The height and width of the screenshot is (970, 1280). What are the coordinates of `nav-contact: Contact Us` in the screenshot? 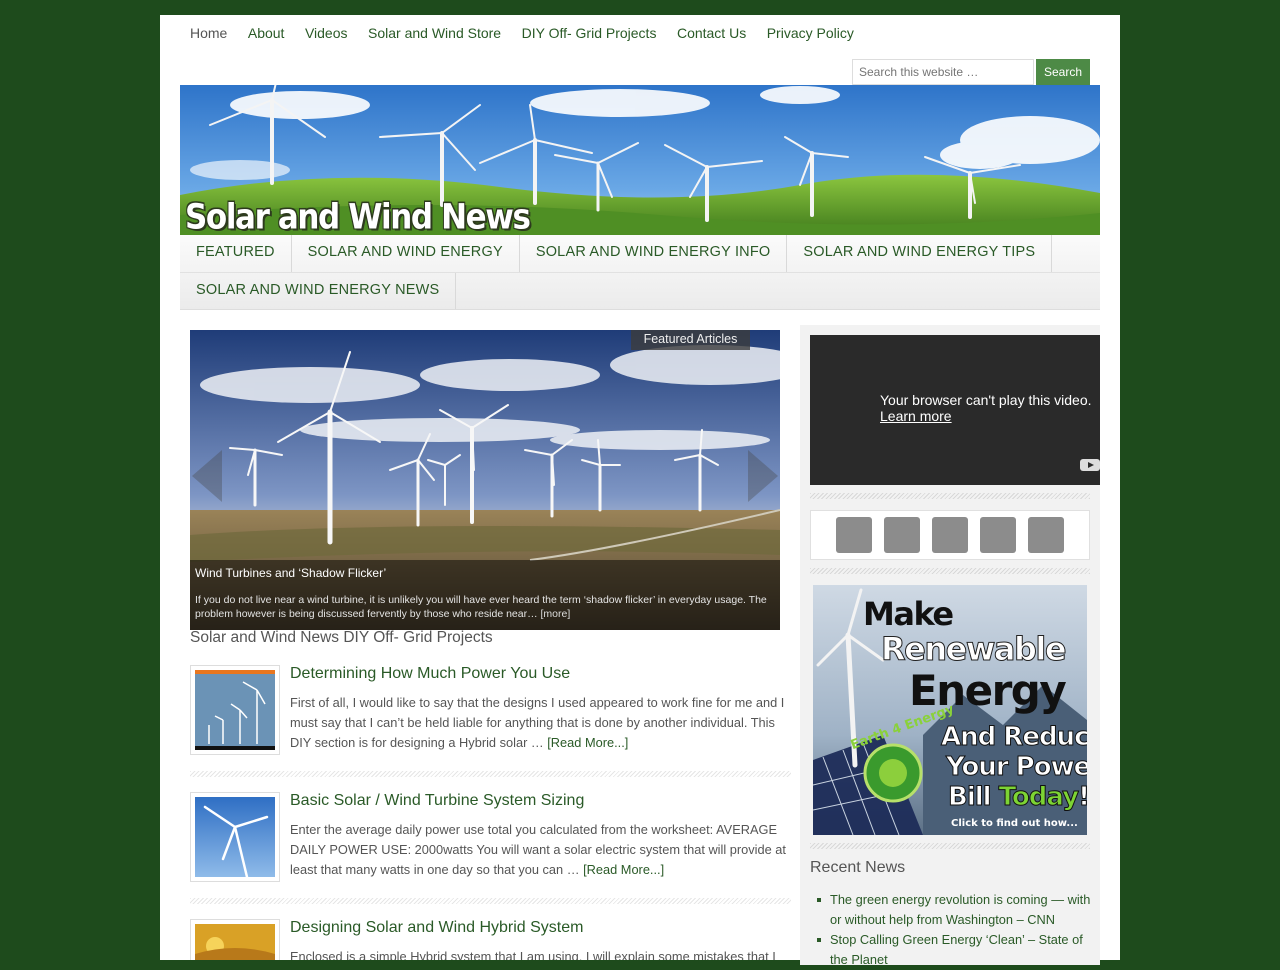 It's located at (711, 33).